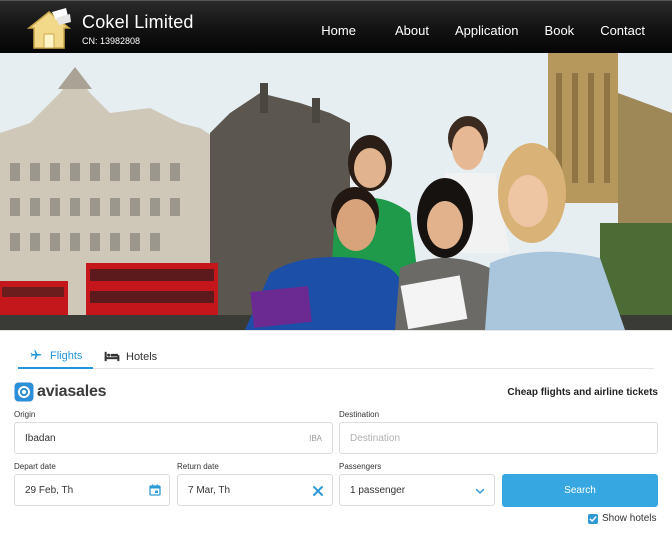  I want to click on return-date-label: Return date, so click(198, 466).